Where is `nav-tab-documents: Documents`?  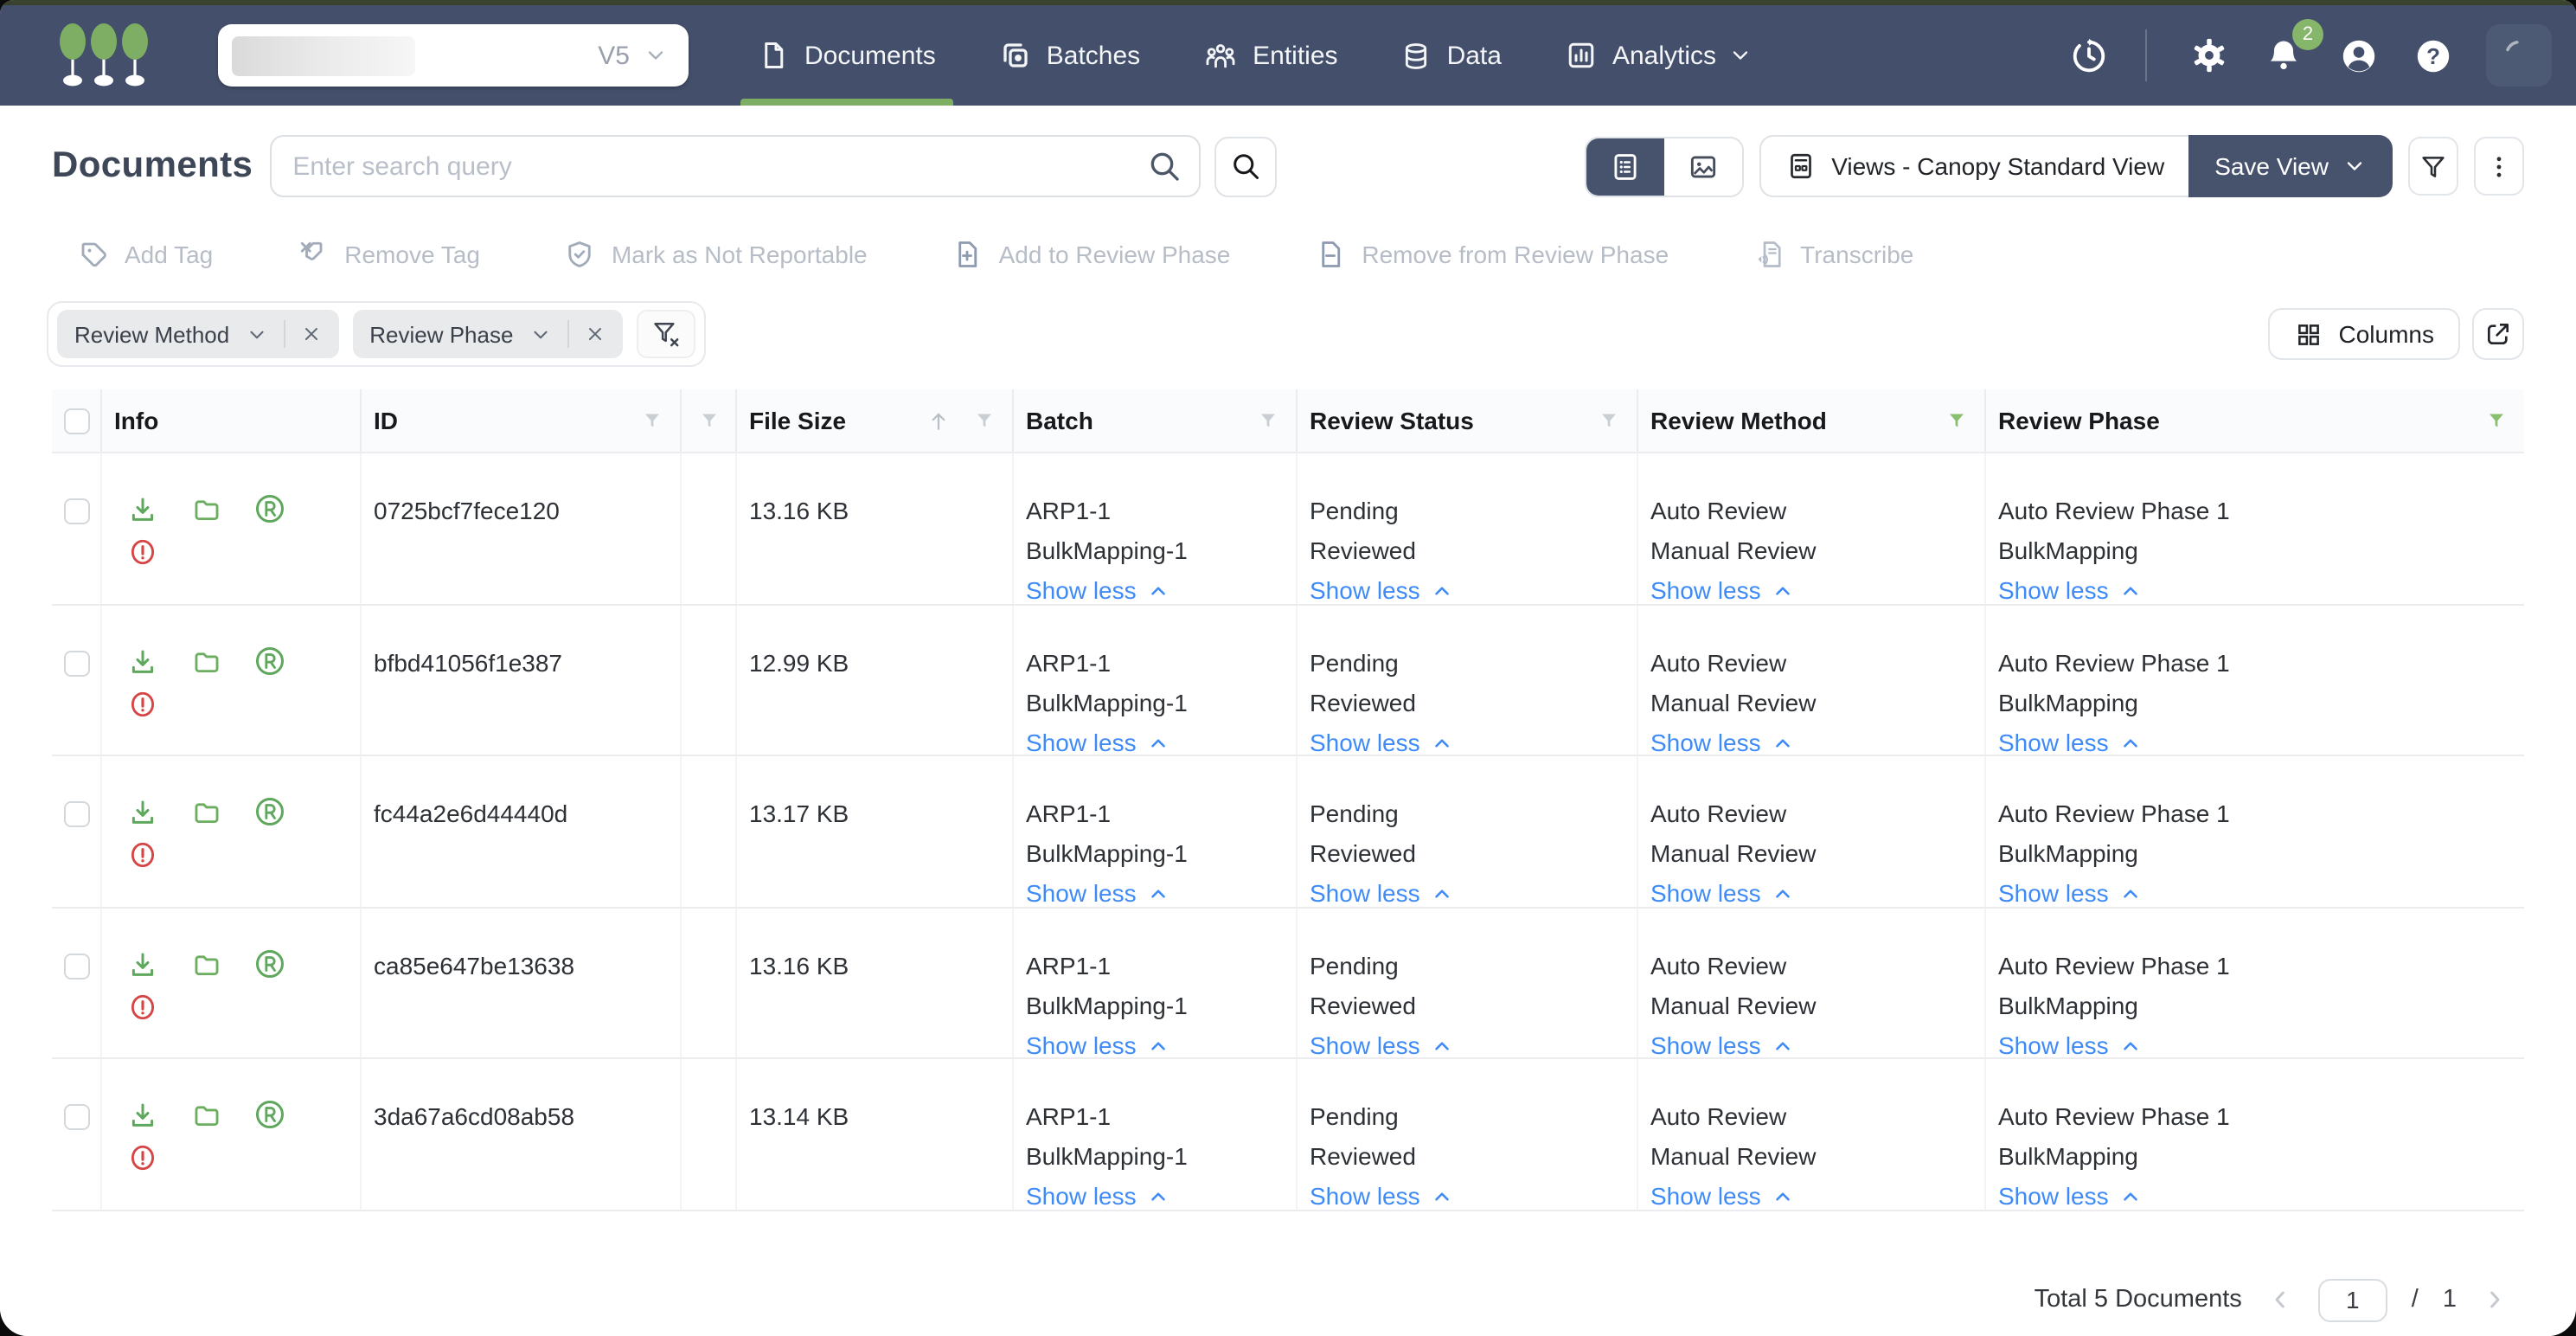
nav-tab-documents: Documents is located at coordinates (846, 55).